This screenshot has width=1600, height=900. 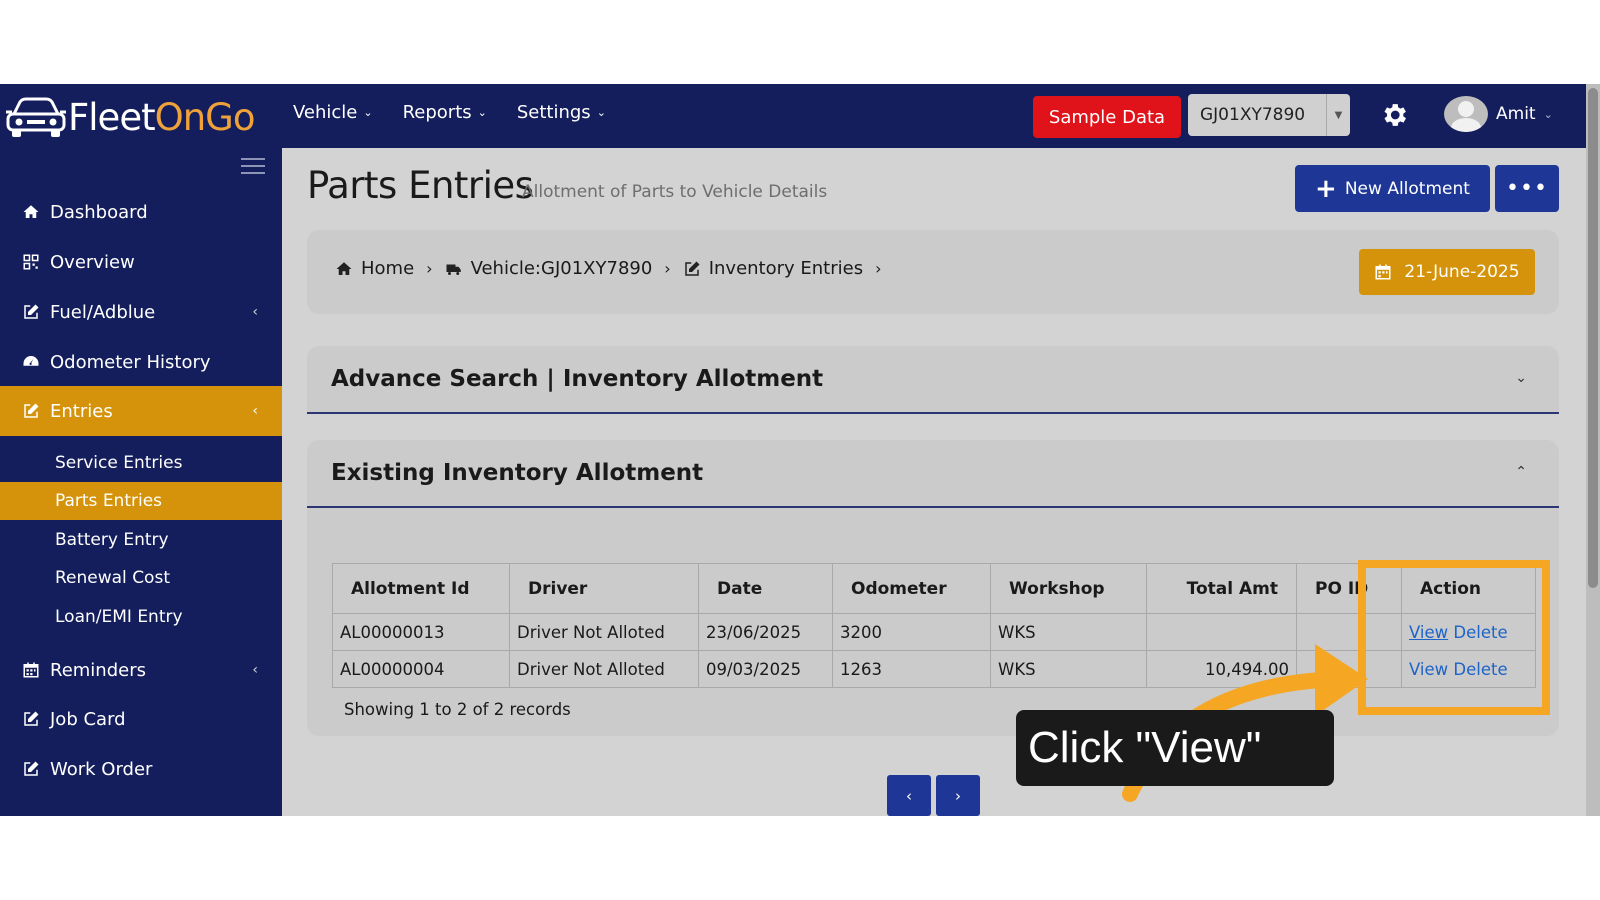 What do you see at coordinates (1107, 117) in the screenshot?
I see `sample-data-button: Sample Data` at bounding box center [1107, 117].